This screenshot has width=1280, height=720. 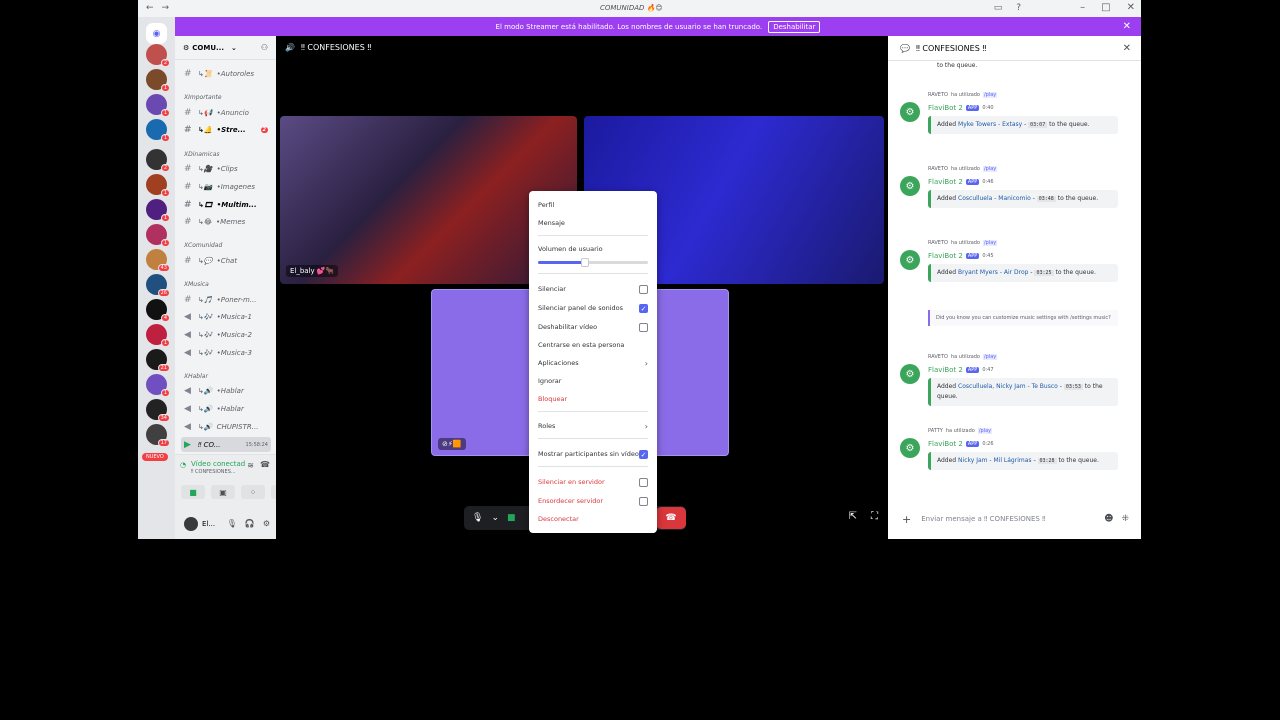 What do you see at coordinates (906, 519) in the screenshot?
I see `add-attachment-icon: +` at bounding box center [906, 519].